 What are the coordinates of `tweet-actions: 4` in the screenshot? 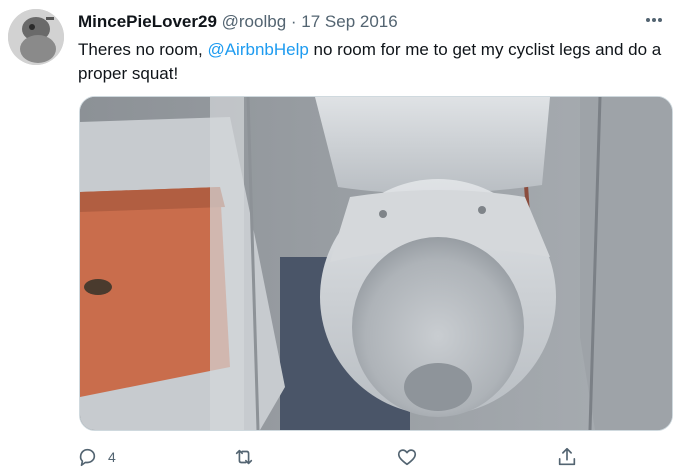 It's located at (336, 457).